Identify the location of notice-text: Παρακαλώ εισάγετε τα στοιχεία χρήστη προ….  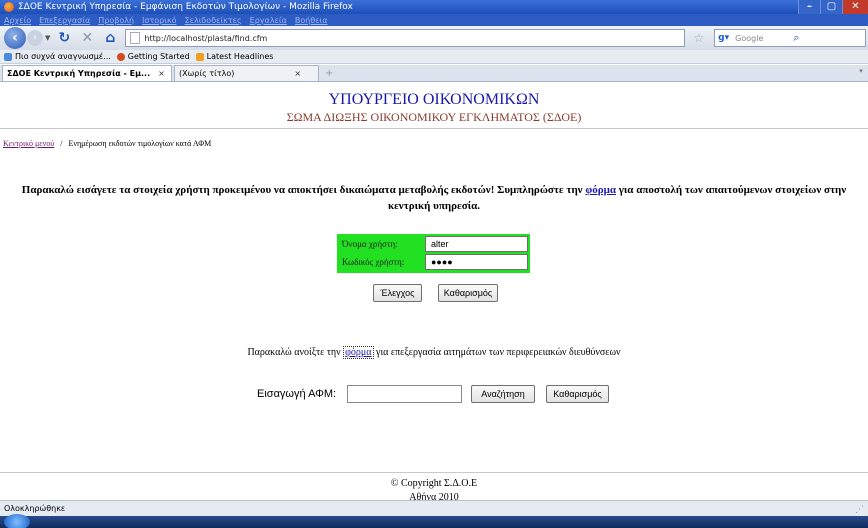
(302, 190).